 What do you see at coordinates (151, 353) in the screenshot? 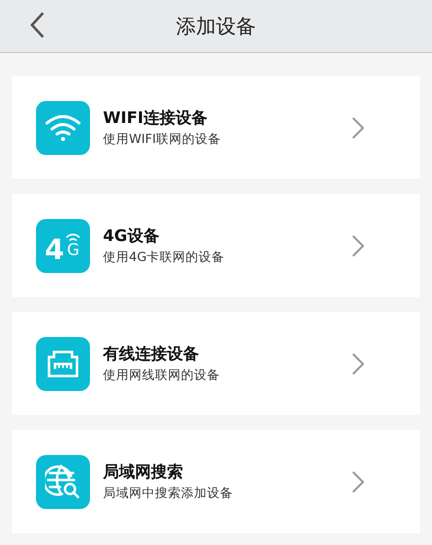
I see `option-title: 有线连接设备` at bounding box center [151, 353].